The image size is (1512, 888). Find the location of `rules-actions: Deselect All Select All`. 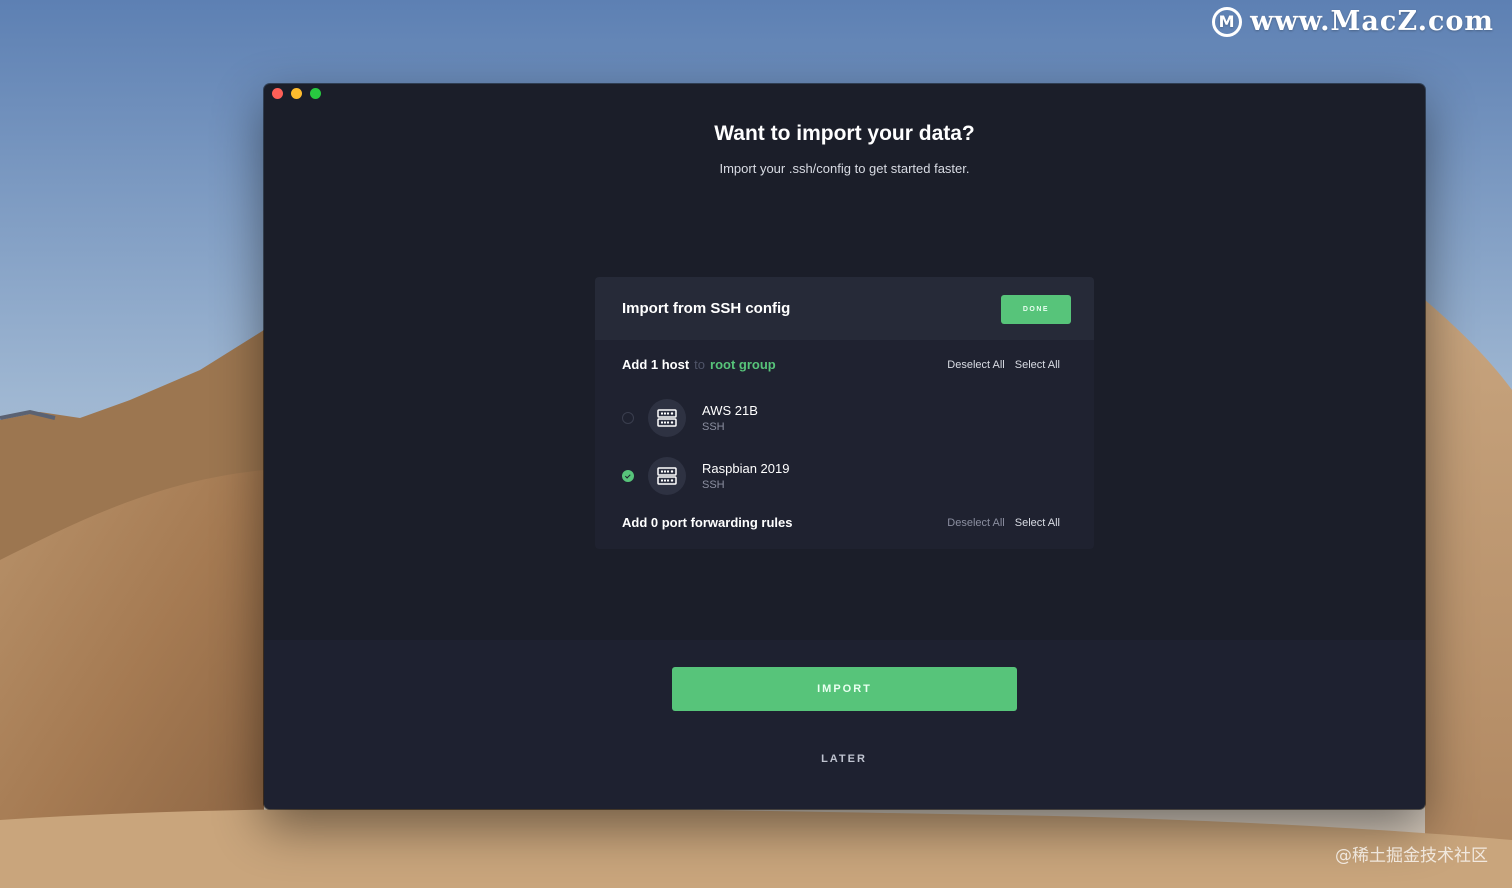

rules-actions: Deselect All Select All is located at coordinates (1003, 523).